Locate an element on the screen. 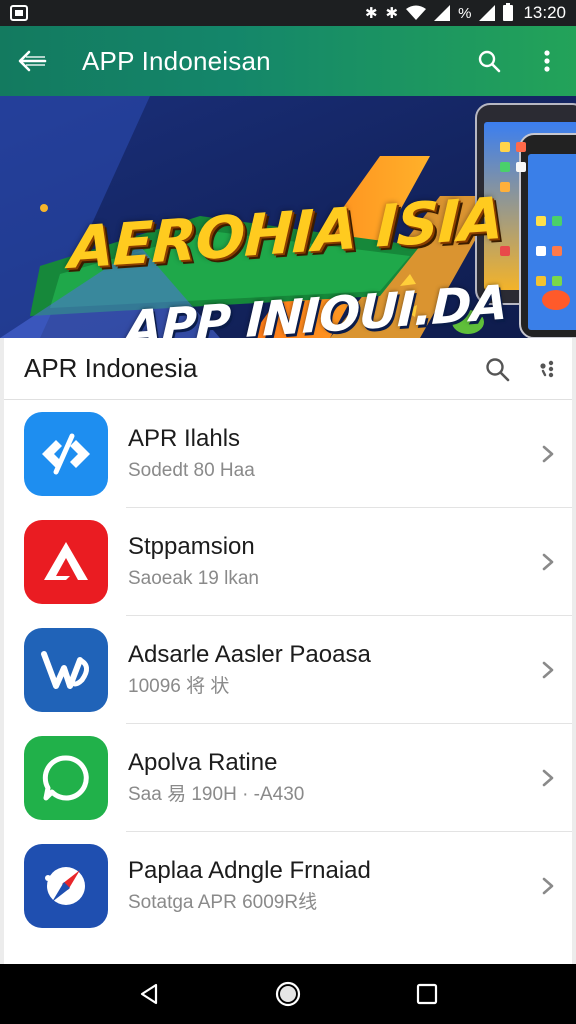 The image size is (576, 1024). more-options-button is located at coordinates (547, 61).